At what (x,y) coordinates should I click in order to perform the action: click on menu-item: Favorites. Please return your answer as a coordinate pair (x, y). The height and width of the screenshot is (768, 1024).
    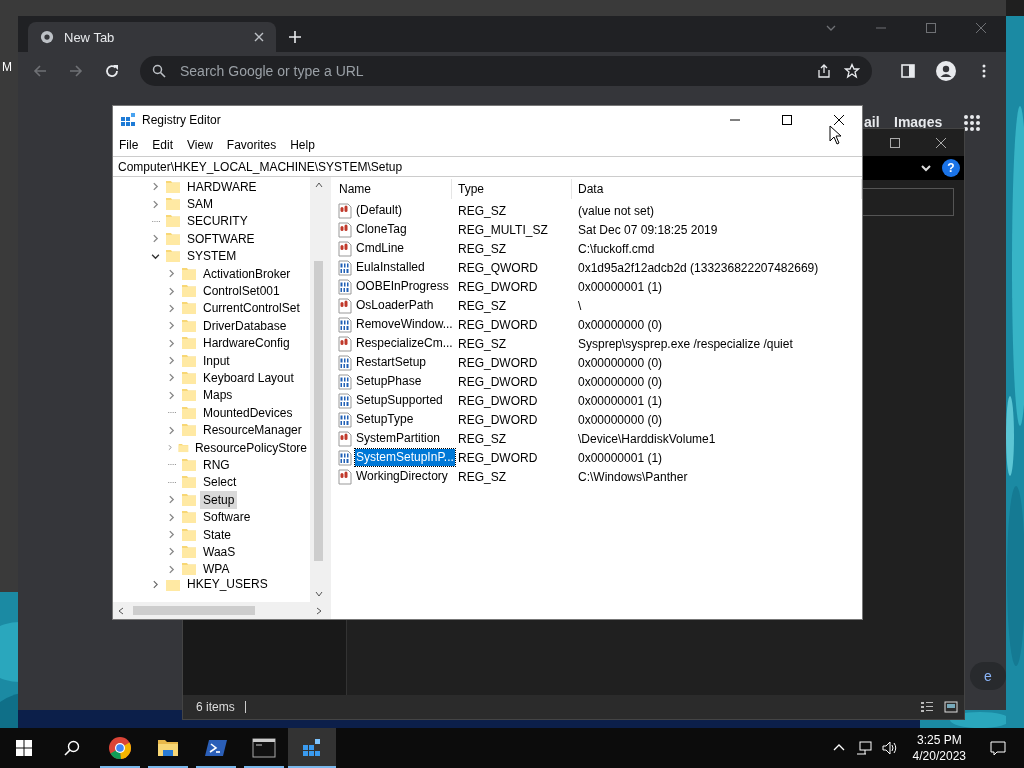
    Looking at the image, I should click on (251, 145).